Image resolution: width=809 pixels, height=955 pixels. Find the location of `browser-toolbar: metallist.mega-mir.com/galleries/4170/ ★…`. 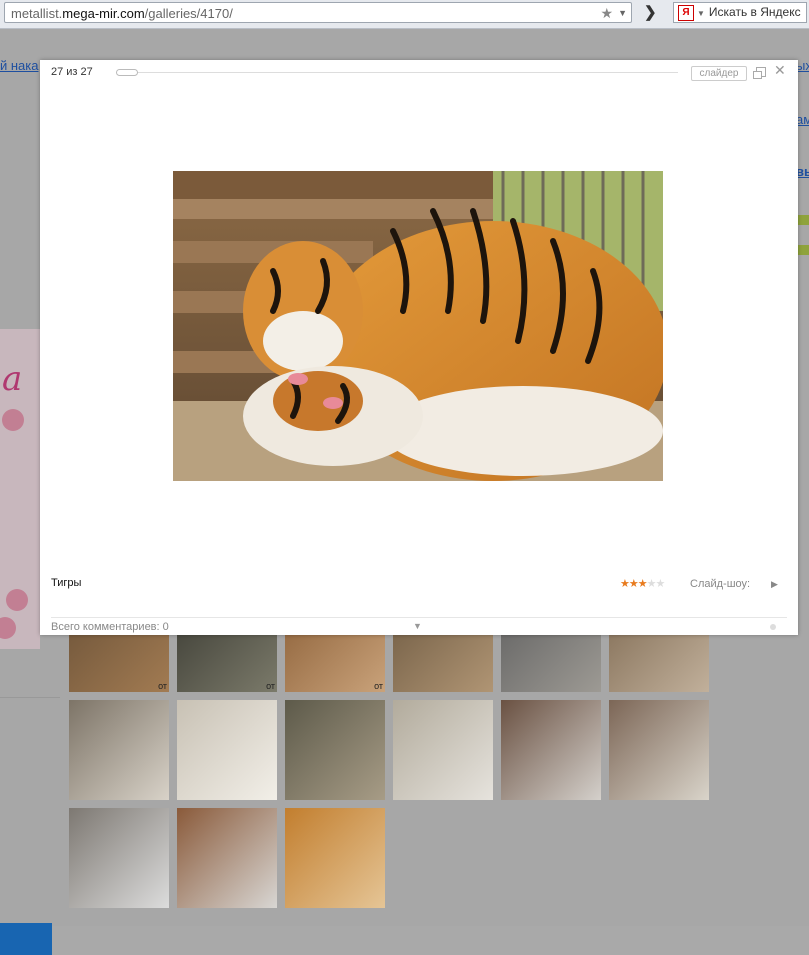

browser-toolbar: metallist.mega-mir.com/galleries/4170/ ★… is located at coordinates (404, 14).